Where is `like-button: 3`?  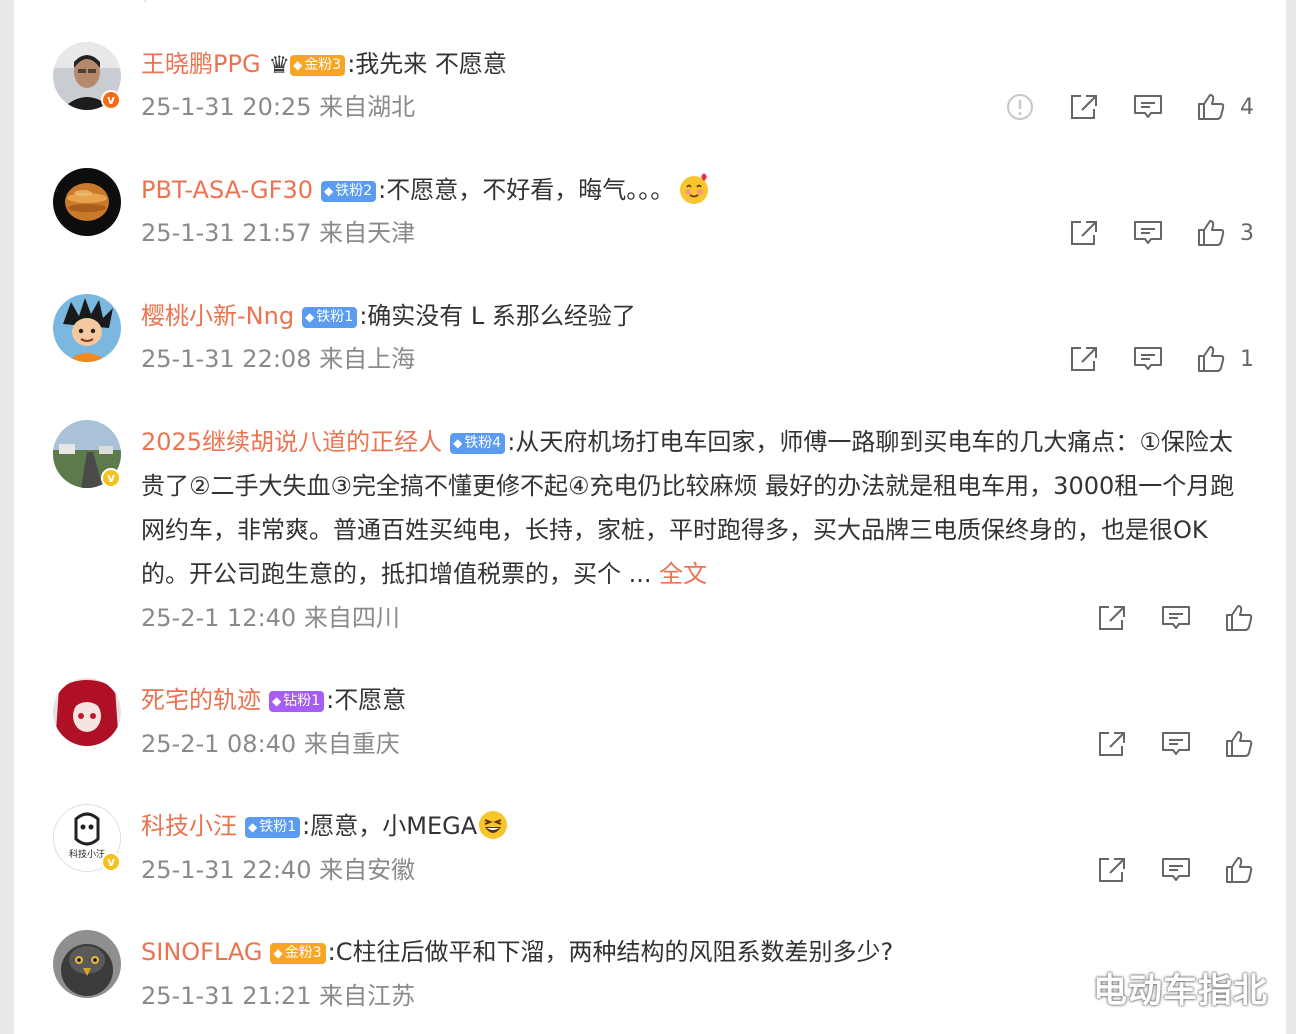
like-button: 3 is located at coordinates (1225, 233).